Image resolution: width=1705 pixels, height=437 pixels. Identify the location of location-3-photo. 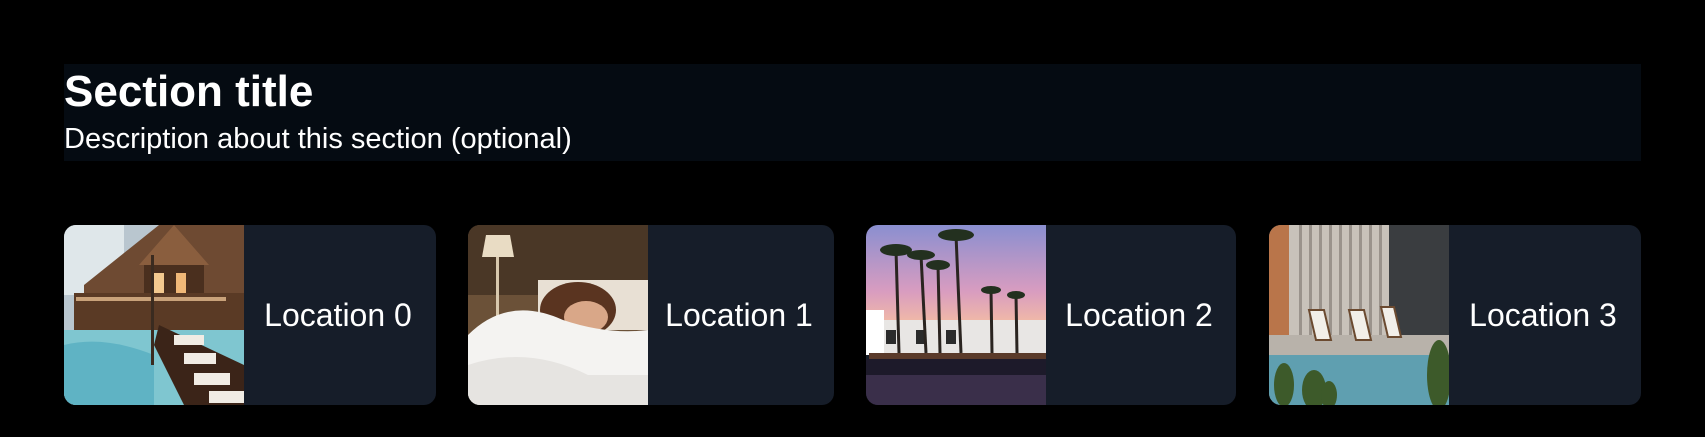
(1359, 315).